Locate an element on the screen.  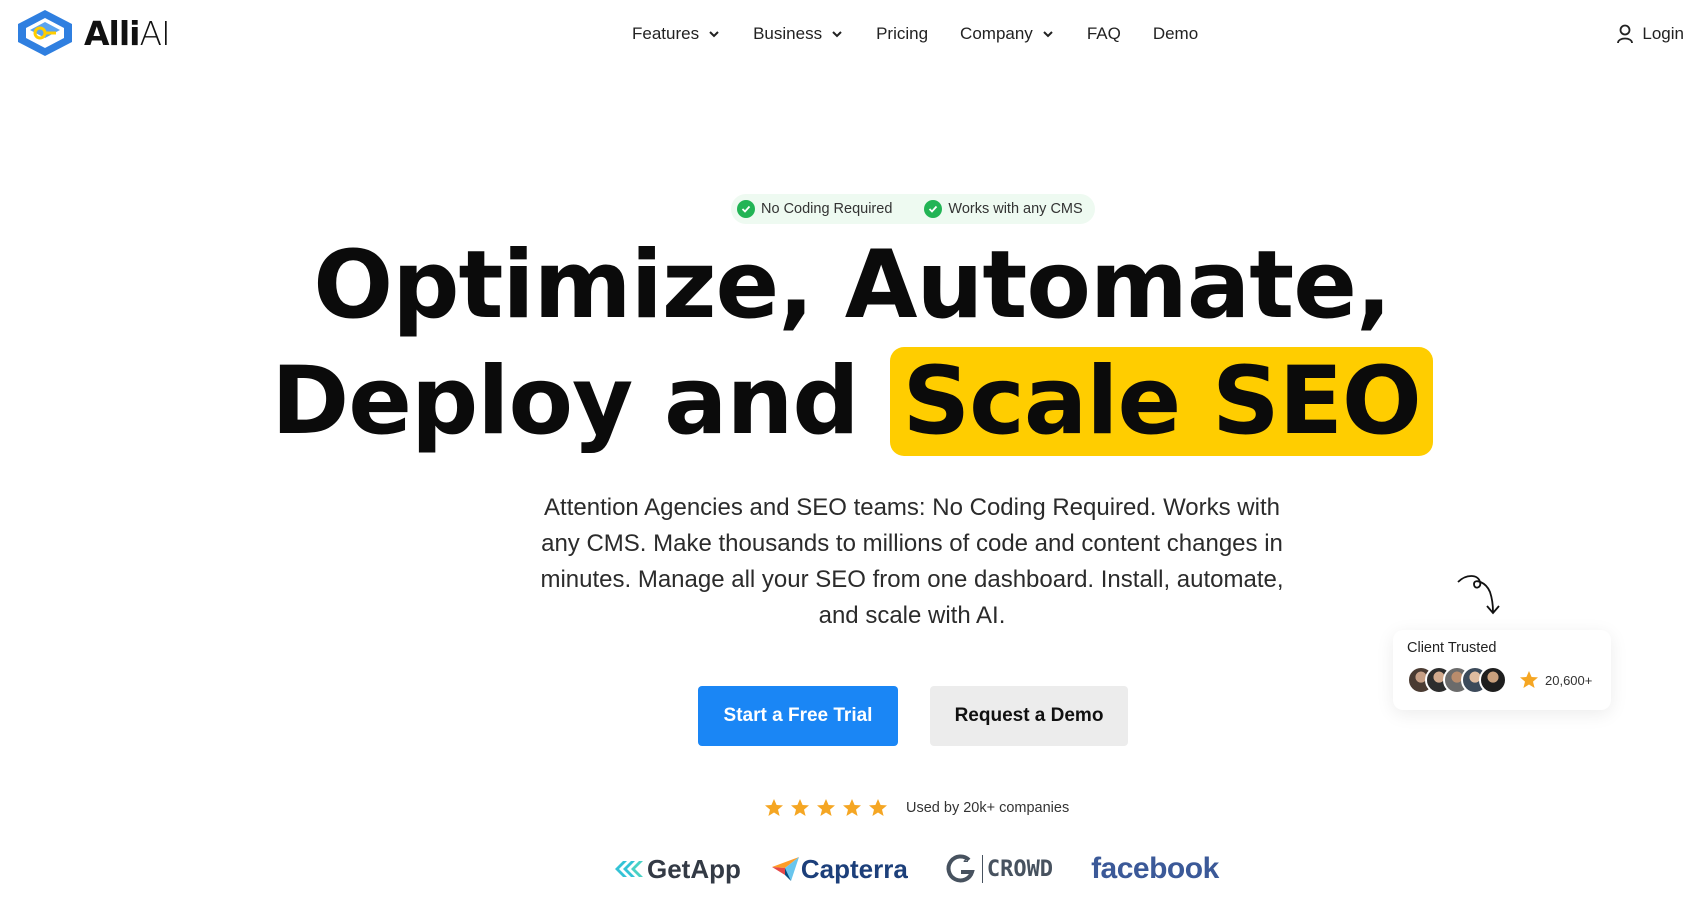
used-by-text: Used by 20k+ companies is located at coordinates (988, 808).